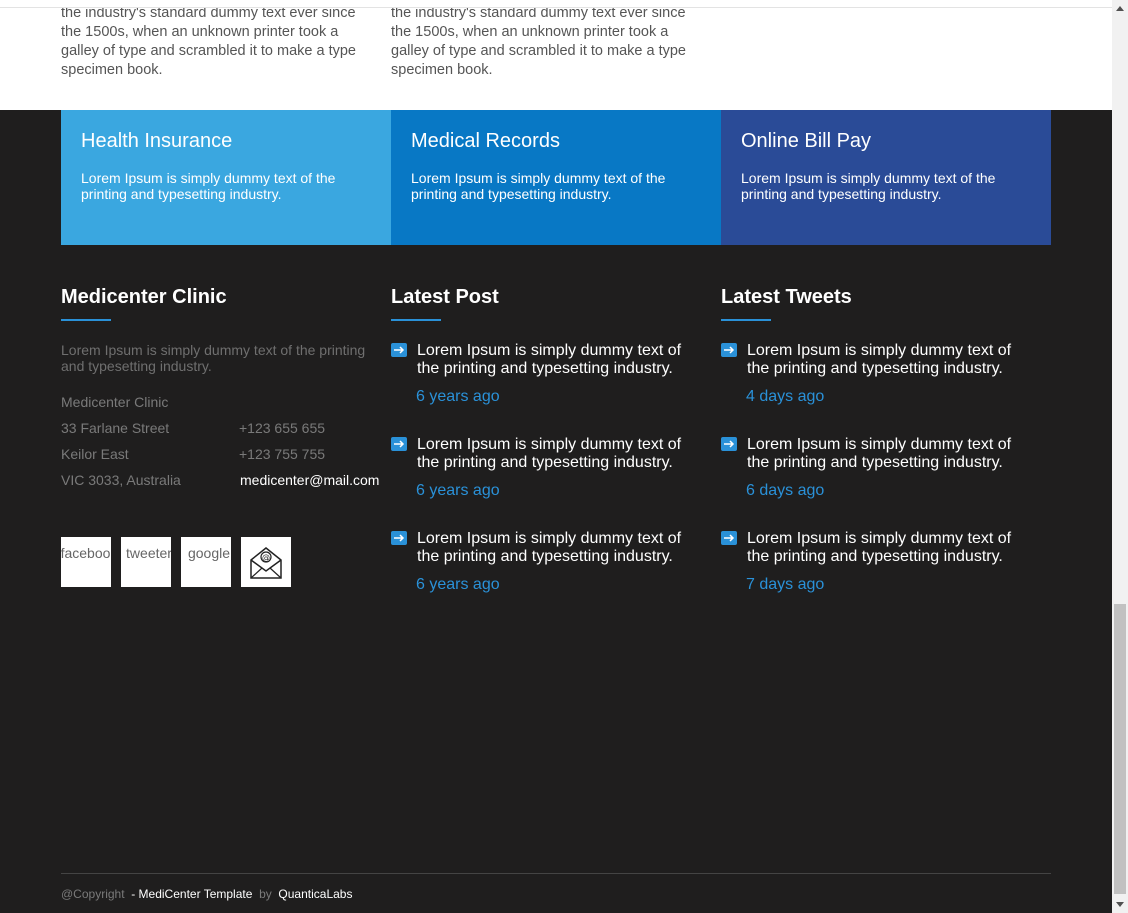 Image resolution: width=1128 pixels, height=913 pixels. I want to click on address-line: 33 Farlane Street, so click(115, 428).